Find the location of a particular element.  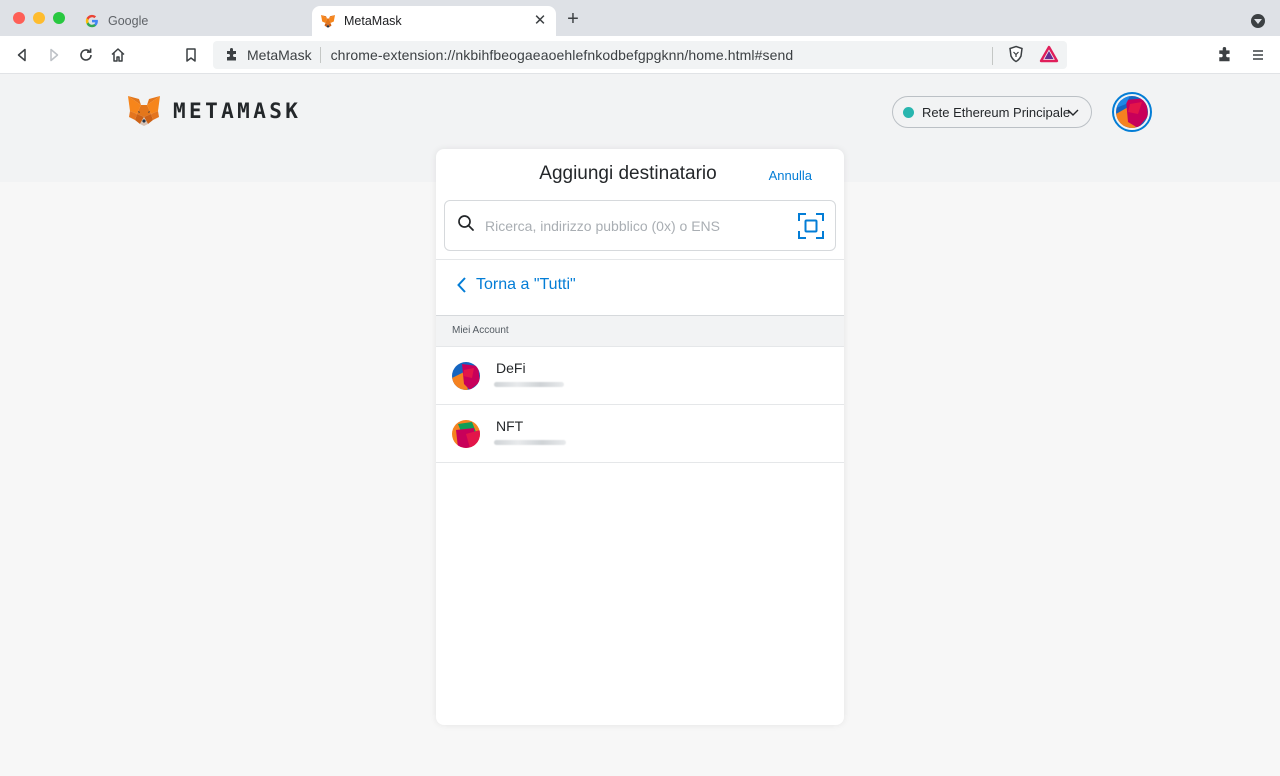

qr-scan-icon is located at coordinates (811, 226).